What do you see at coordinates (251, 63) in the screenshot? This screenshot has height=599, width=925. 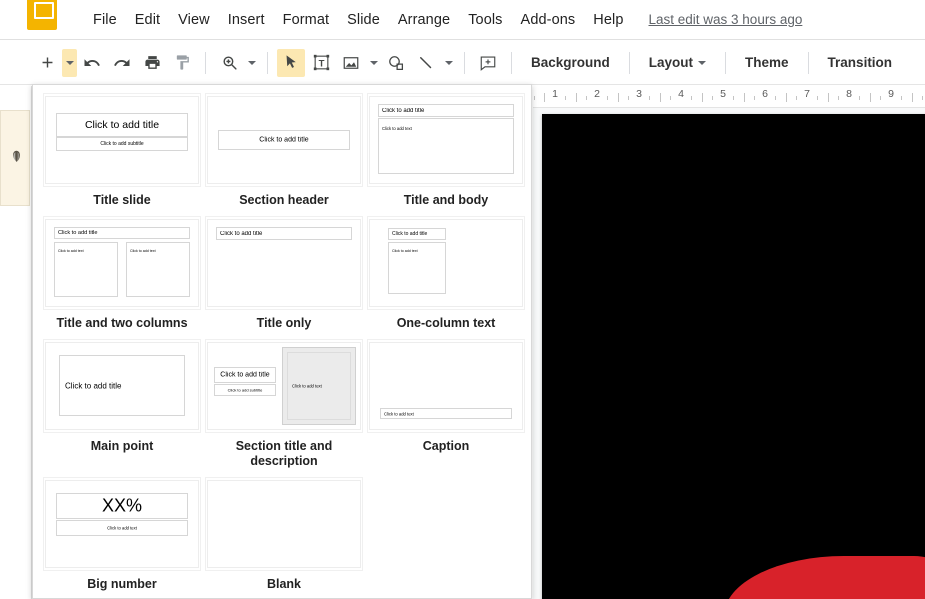 I see `zoom-dropdown-caret` at bounding box center [251, 63].